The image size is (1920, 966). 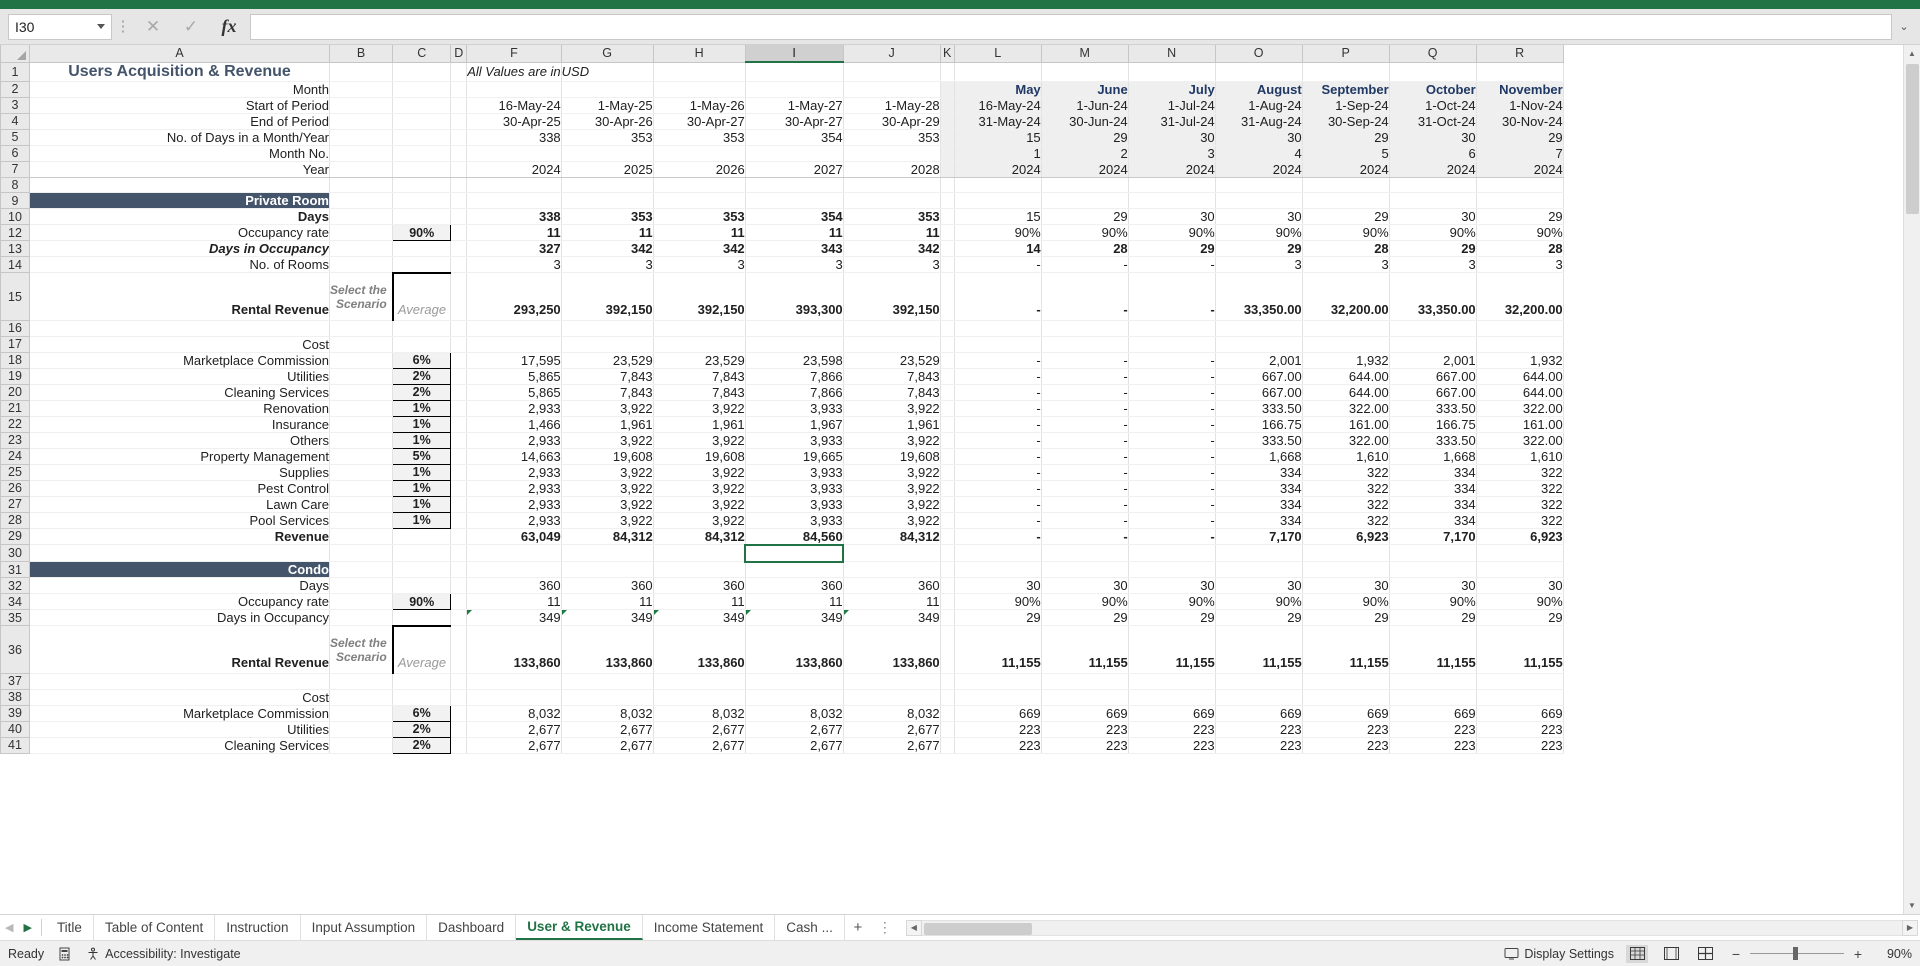 What do you see at coordinates (699, 570) in the screenshot?
I see `cell-H31` at bounding box center [699, 570].